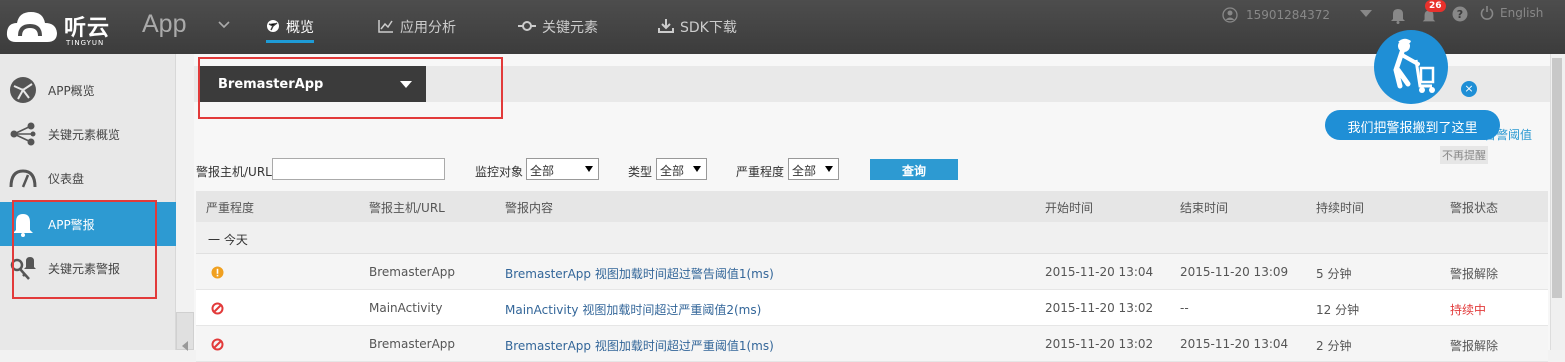 This screenshot has height=362, width=1565. Describe the element at coordinates (1398, 15) in the screenshot. I see `bell-icon` at that location.